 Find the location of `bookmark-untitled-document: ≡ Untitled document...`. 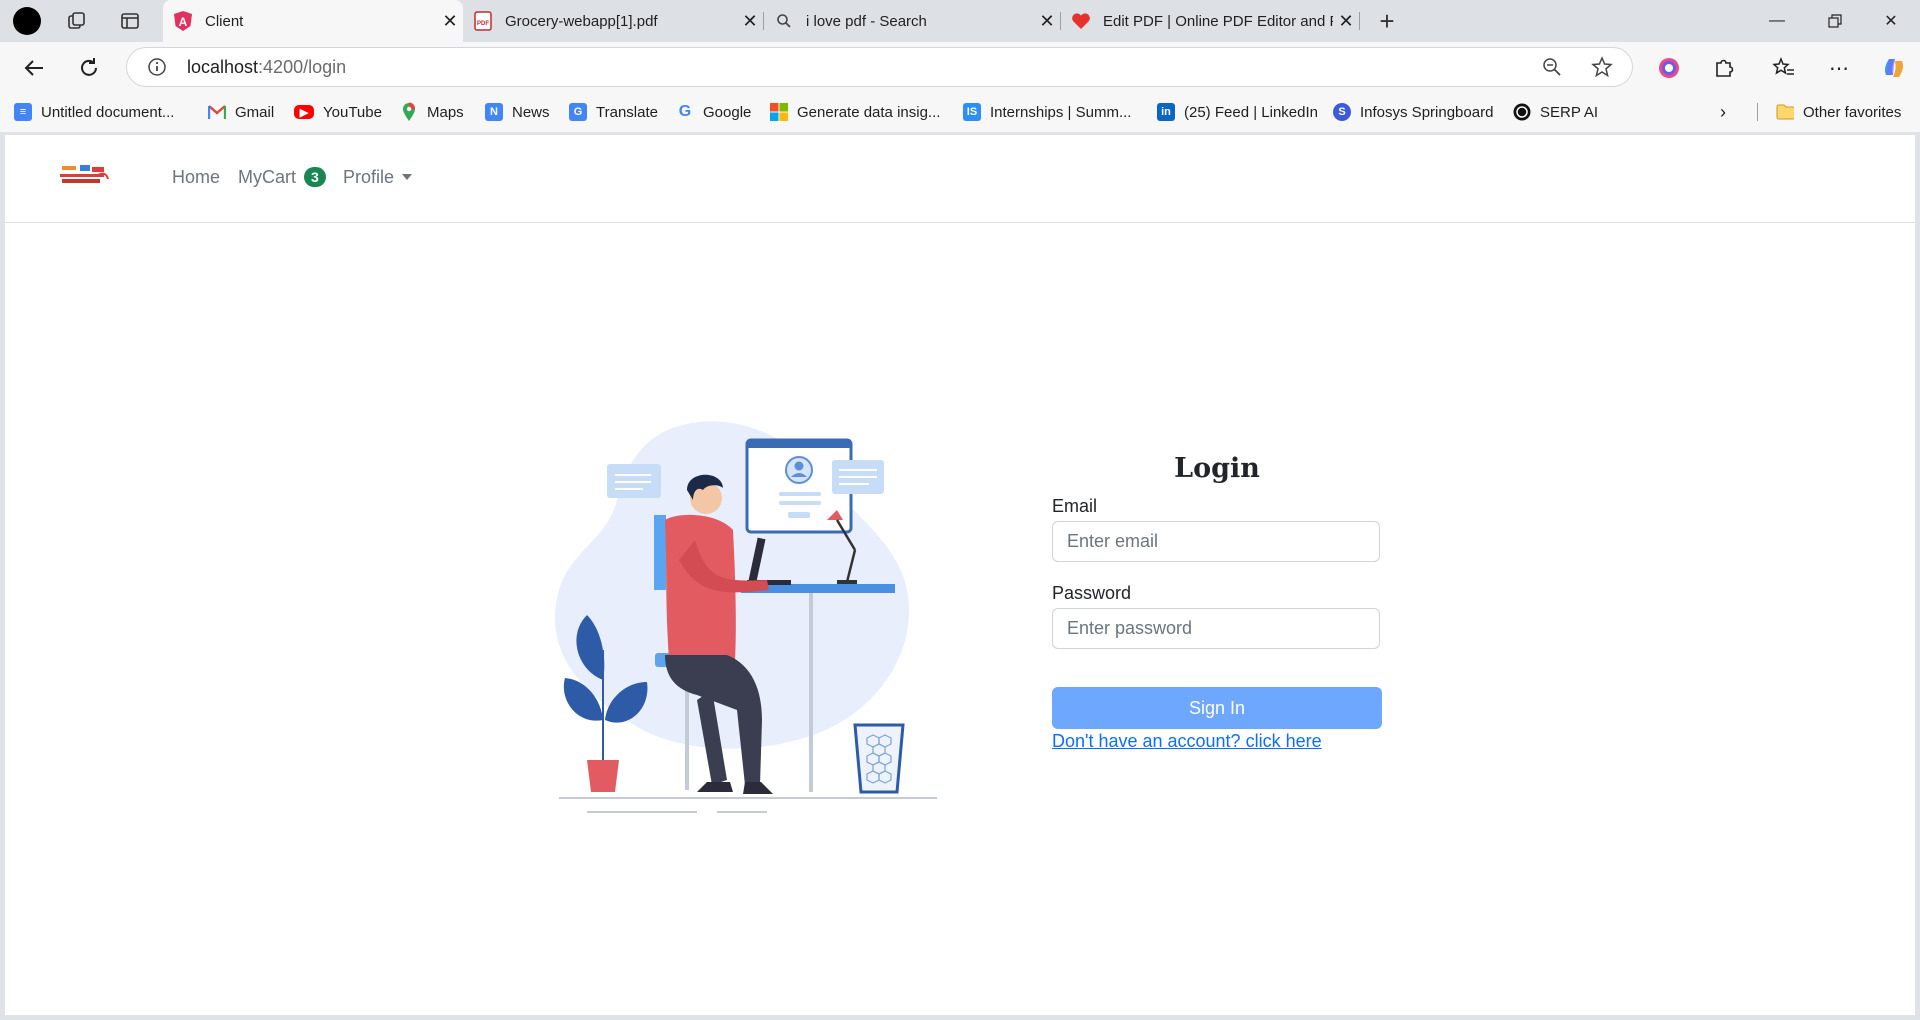

bookmark-untitled-document: ≡ Untitled document... is located at coordinates (94, 112).